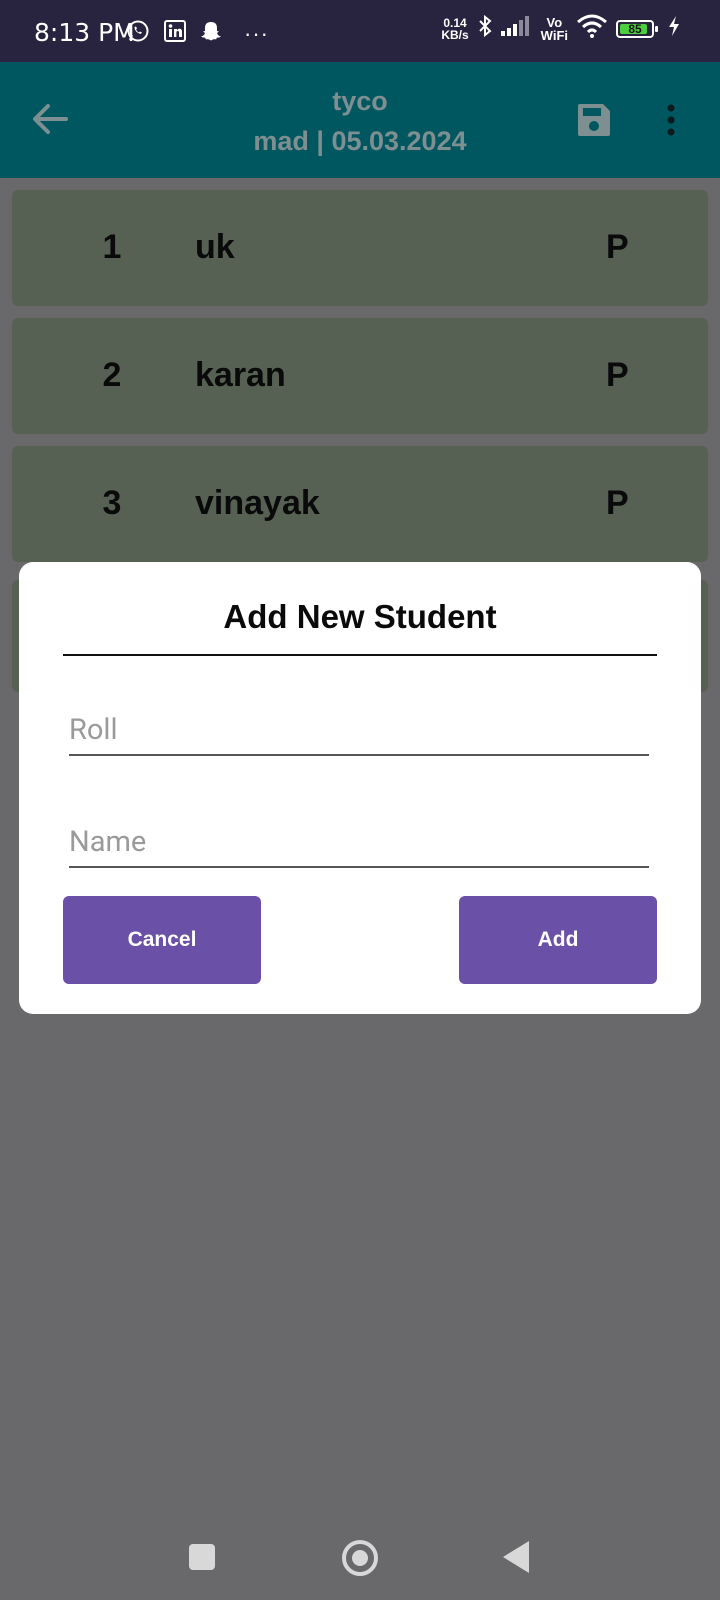 The height and width of the screenshot is (1600, 720). What do you see at coordinates (256, 33) in the screenshot?
I see `more-notifications-icon: ···` at bounding box center [256, 33].